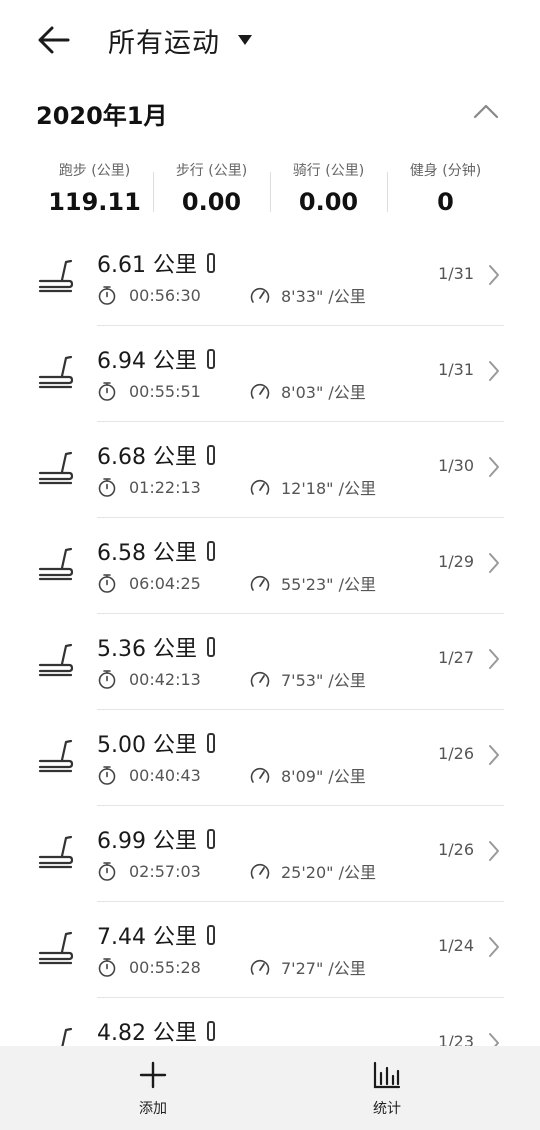 The height and width of the screenshot is (1130, 540). Describe the element at coordinates (328, 171) in the screenshot. I see `summary-label: 骑行 (公里)` at that location.